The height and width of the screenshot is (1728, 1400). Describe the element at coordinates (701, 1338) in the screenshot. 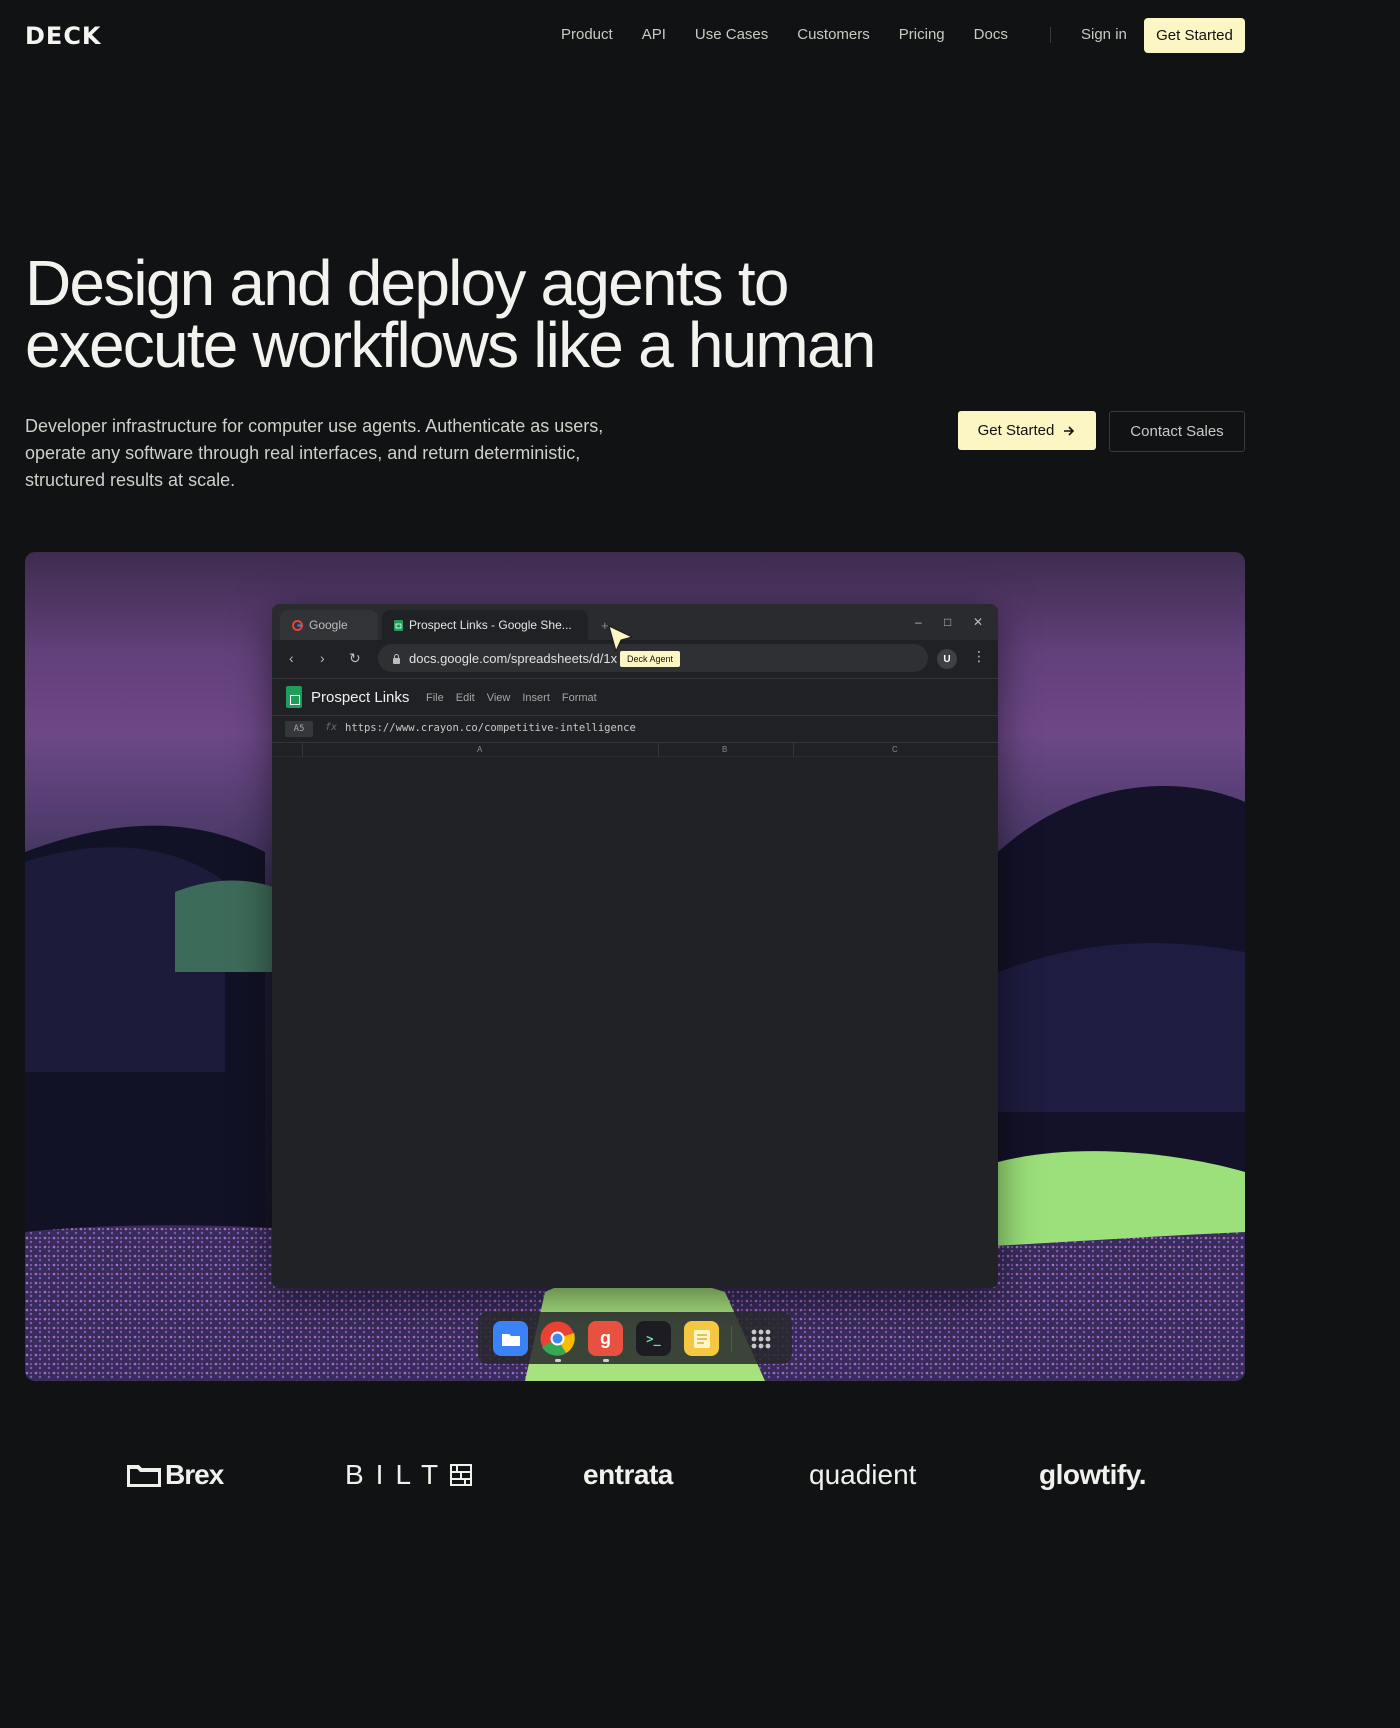

I see `notes-icon` at that location.